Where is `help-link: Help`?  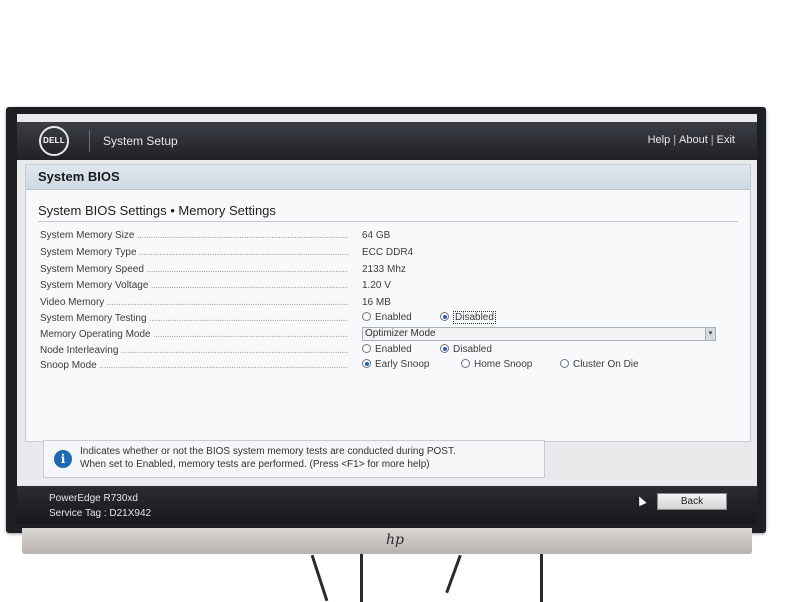
help-link: Help is located at coordinates (659, 140).